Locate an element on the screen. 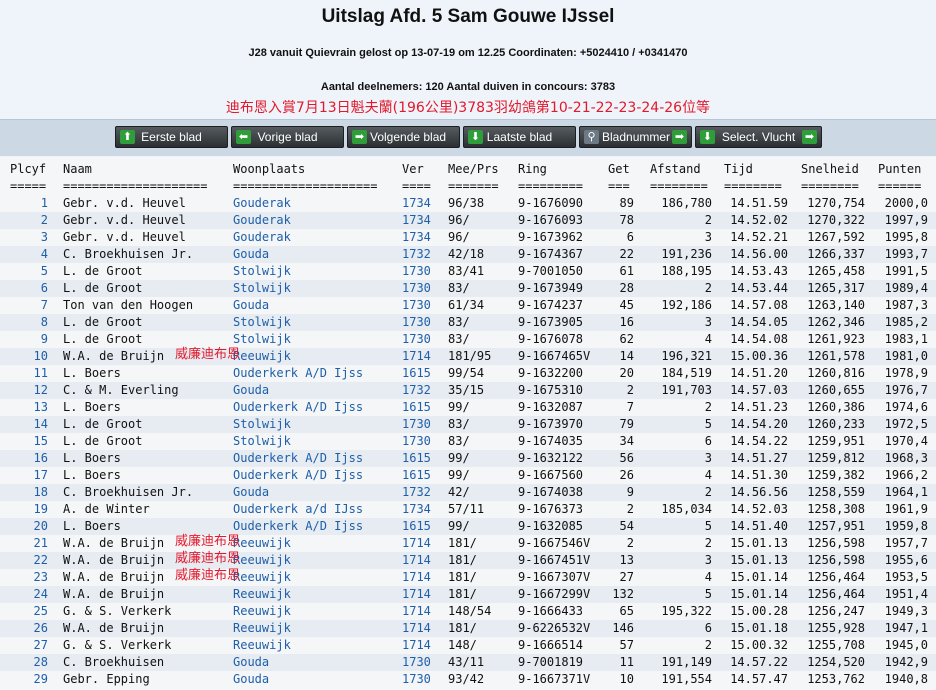 This screenshot has height=690, width=936. ring-cell: 9-1667299V is located at coordinates (554, 594).